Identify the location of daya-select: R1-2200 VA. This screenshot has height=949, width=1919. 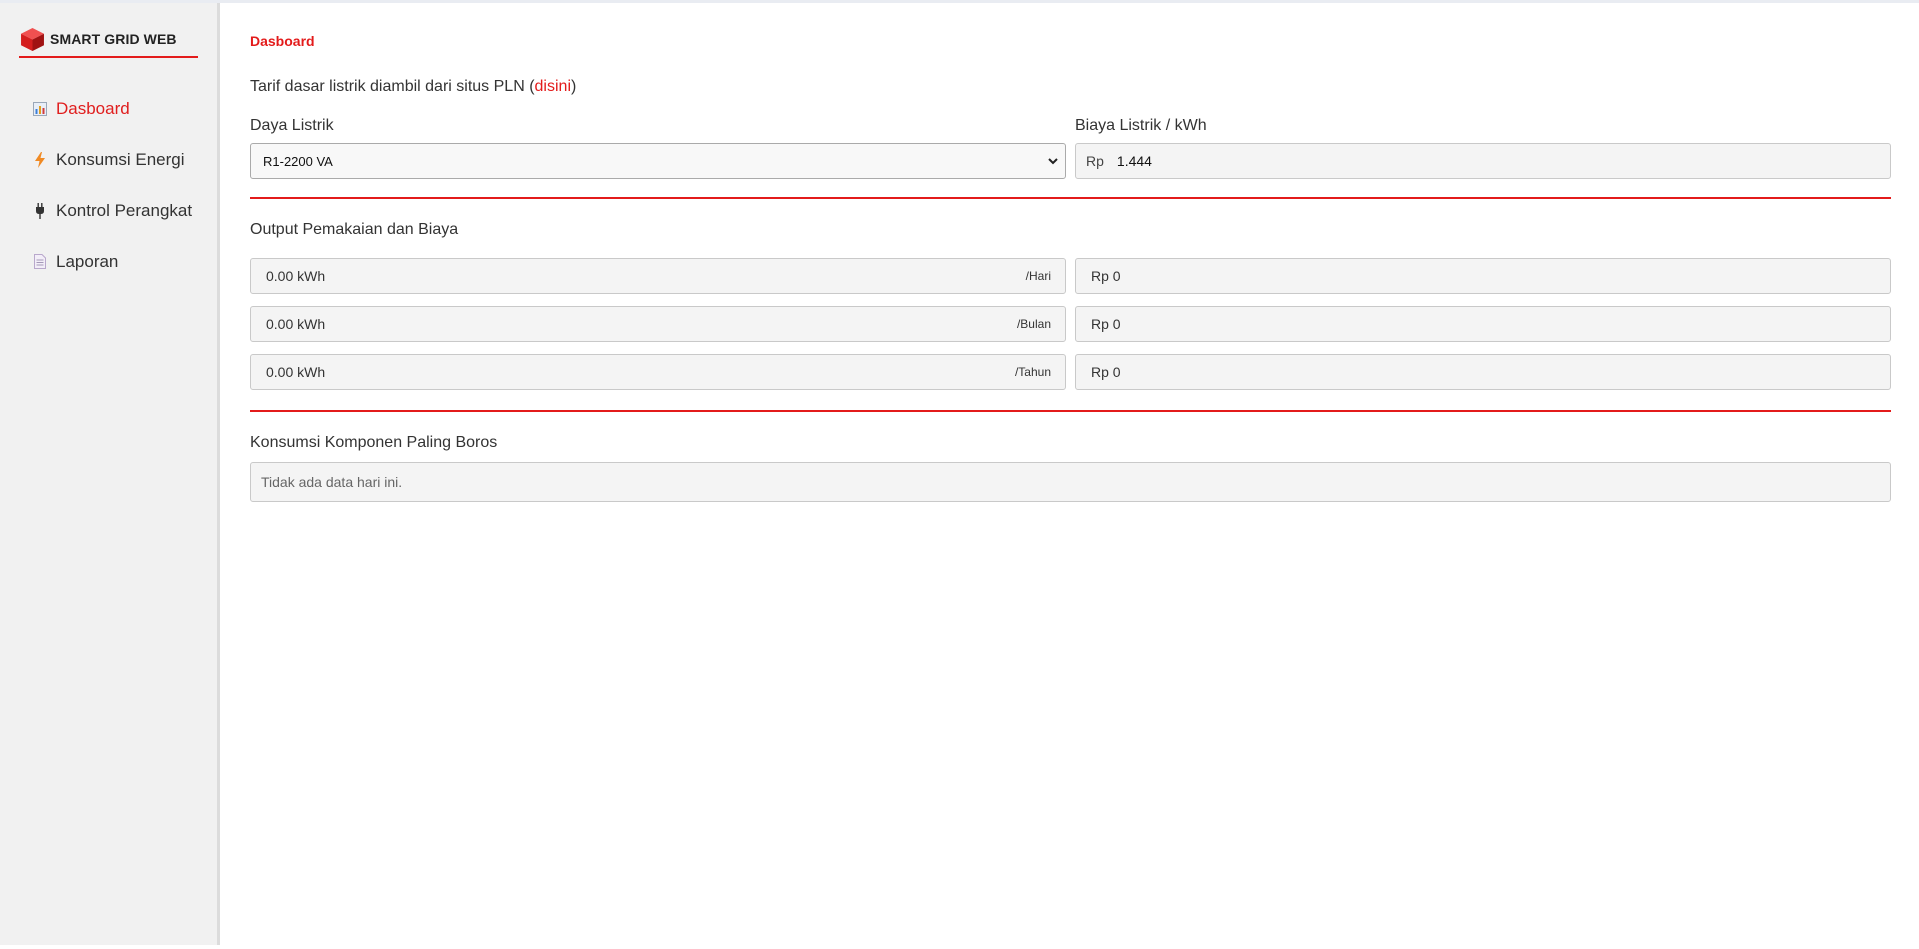
(658, 161).